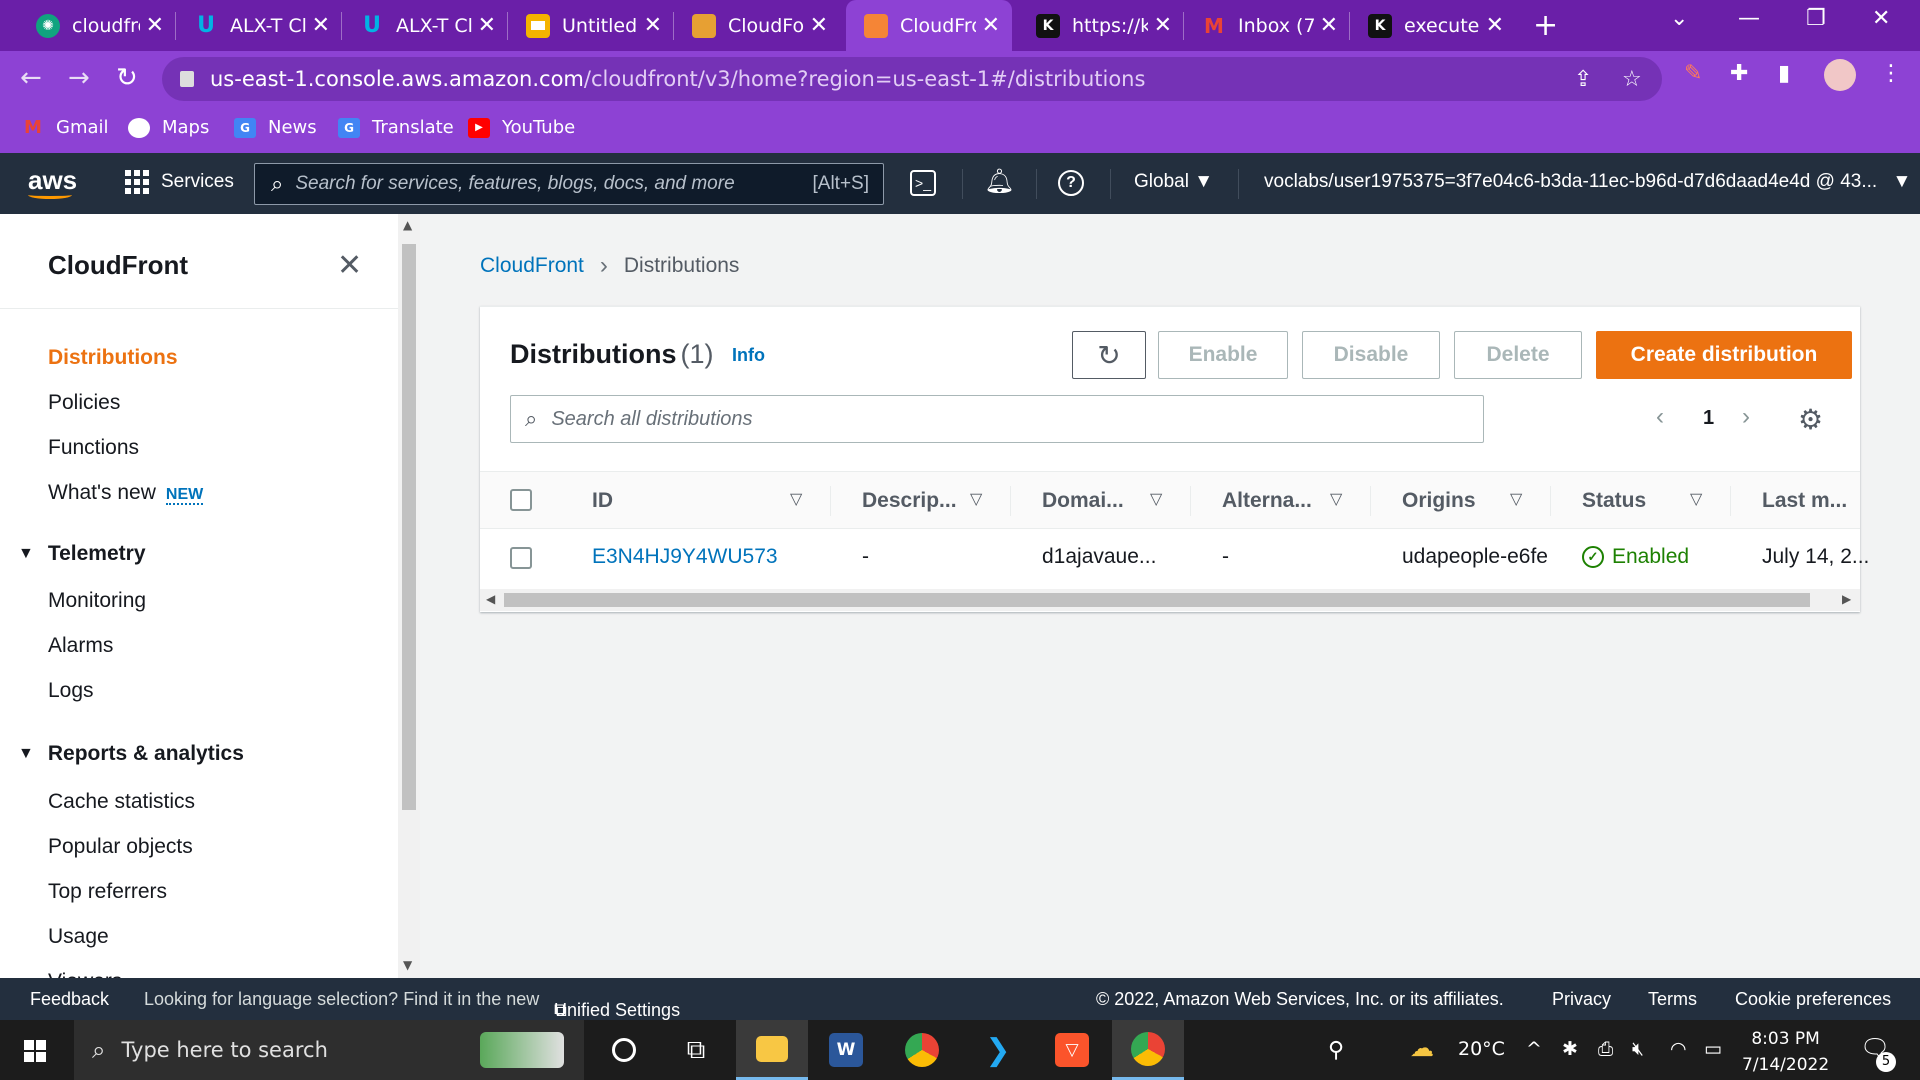 This screenshot has height=1080, width=1920. I want to click on bookmark-star-icon: ☆, so click(1632, 79).